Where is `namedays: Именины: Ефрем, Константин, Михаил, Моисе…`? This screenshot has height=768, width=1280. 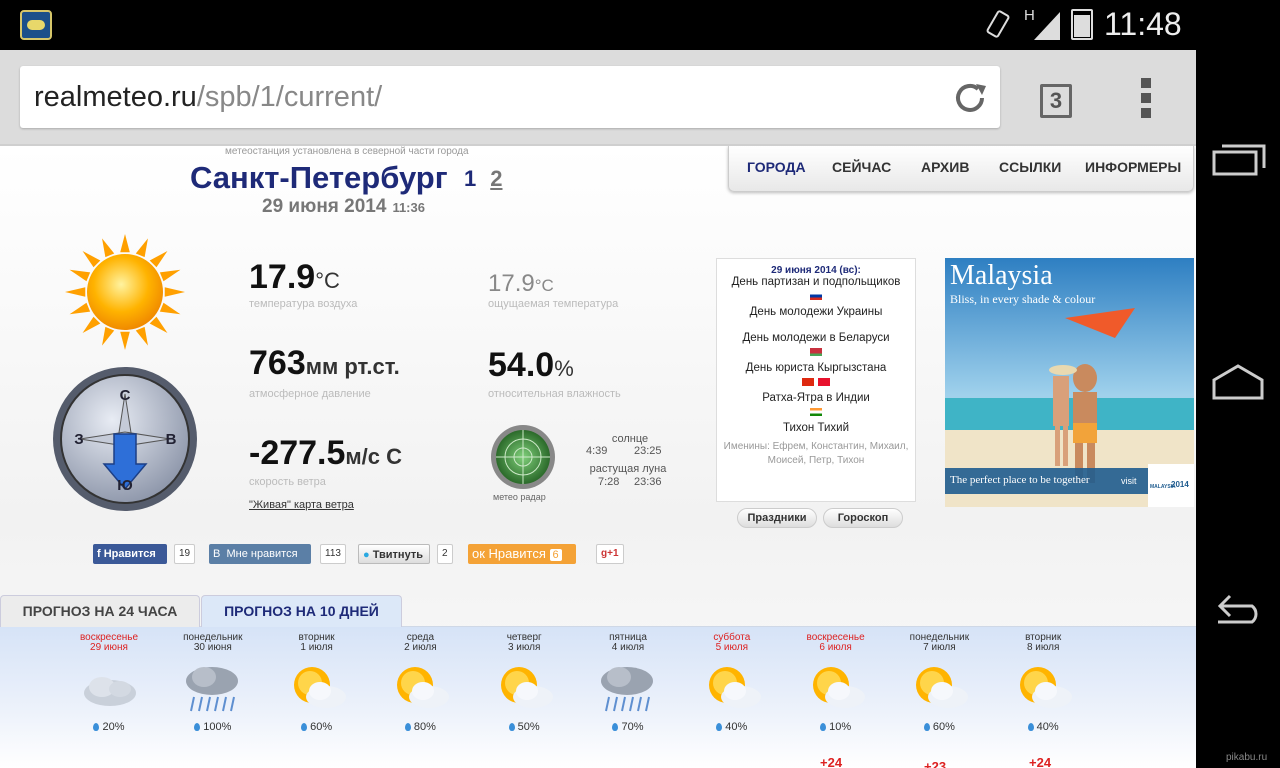 namedays: Именины: Ефрем, Константин, Михаил, Моисе… is located at coordinates (816, 453).